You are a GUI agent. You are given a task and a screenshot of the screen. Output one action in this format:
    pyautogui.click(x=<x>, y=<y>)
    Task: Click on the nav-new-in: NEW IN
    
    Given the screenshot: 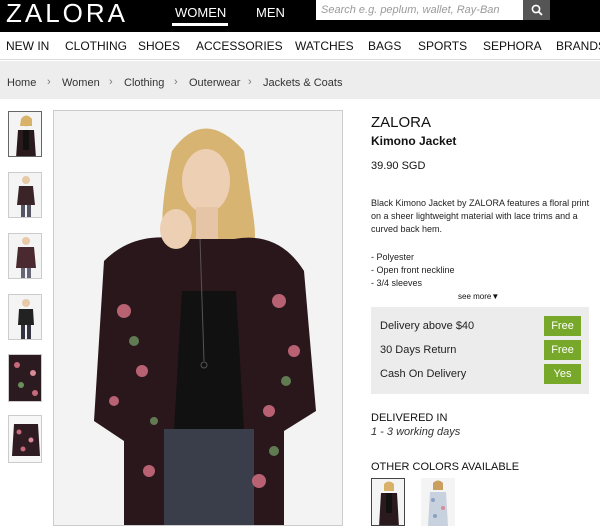 What is the action you would take?
    pyautogui.click(x=27, y=46)
    